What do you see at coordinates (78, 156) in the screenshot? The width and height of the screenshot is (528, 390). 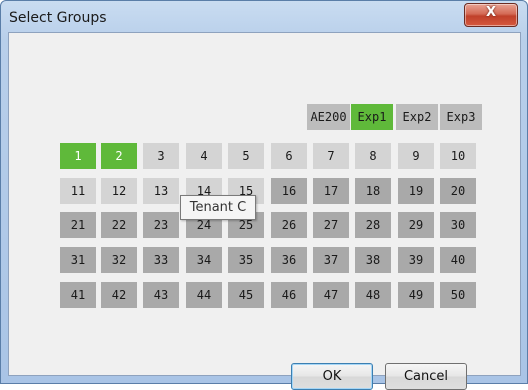 I see `group-button-1: 1` at bounding box center [78, 156].